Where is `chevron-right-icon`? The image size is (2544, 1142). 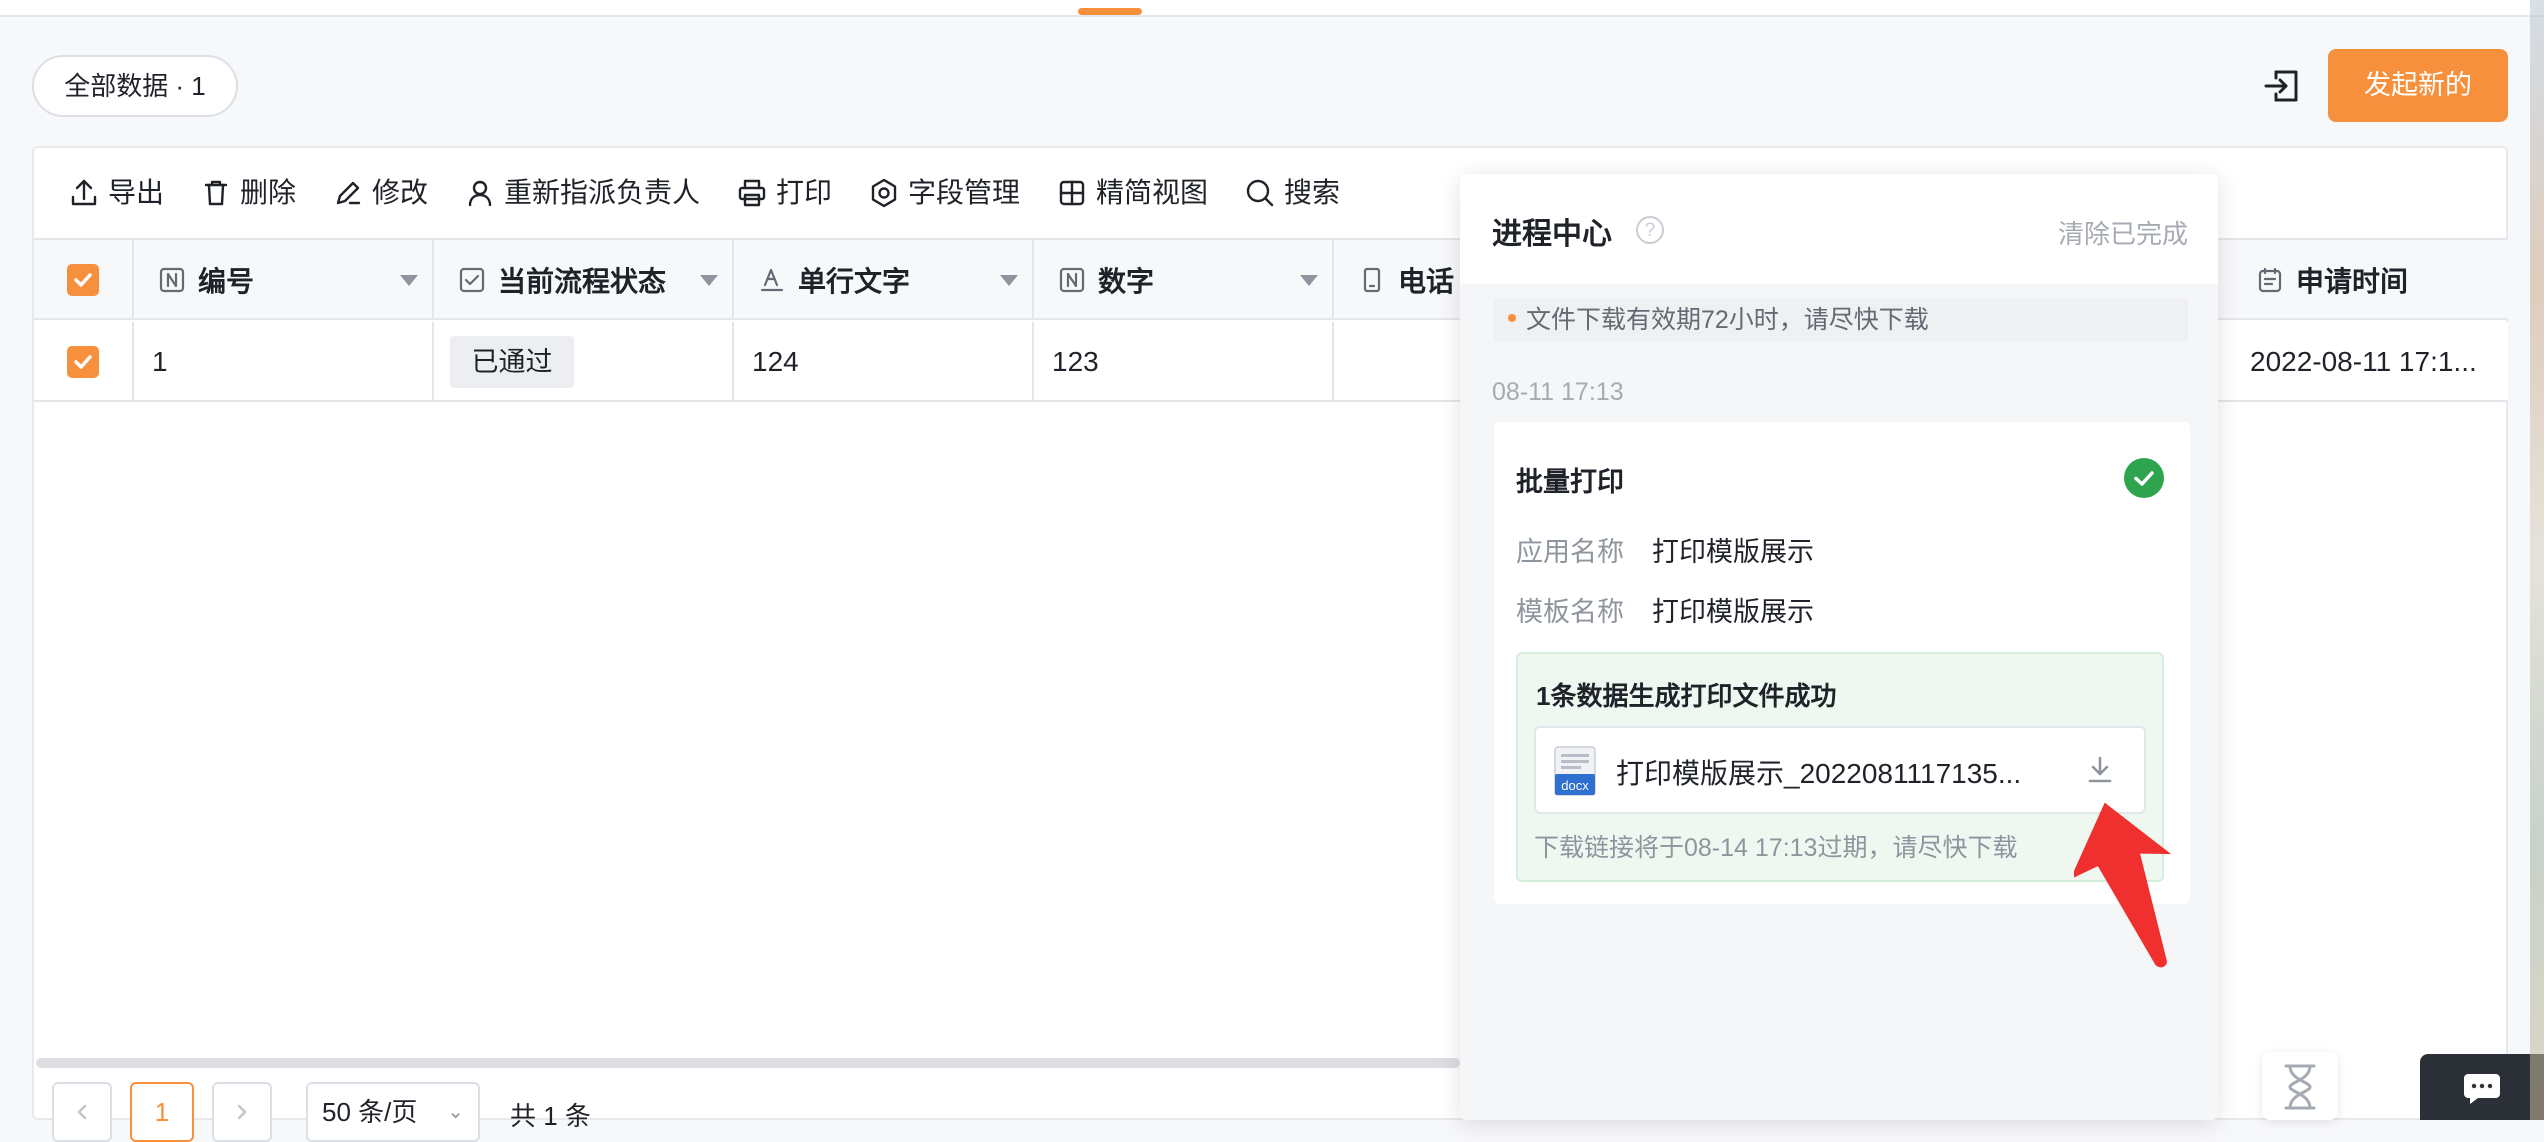
chevron-right-icon is located at coordinates (242, 1112).